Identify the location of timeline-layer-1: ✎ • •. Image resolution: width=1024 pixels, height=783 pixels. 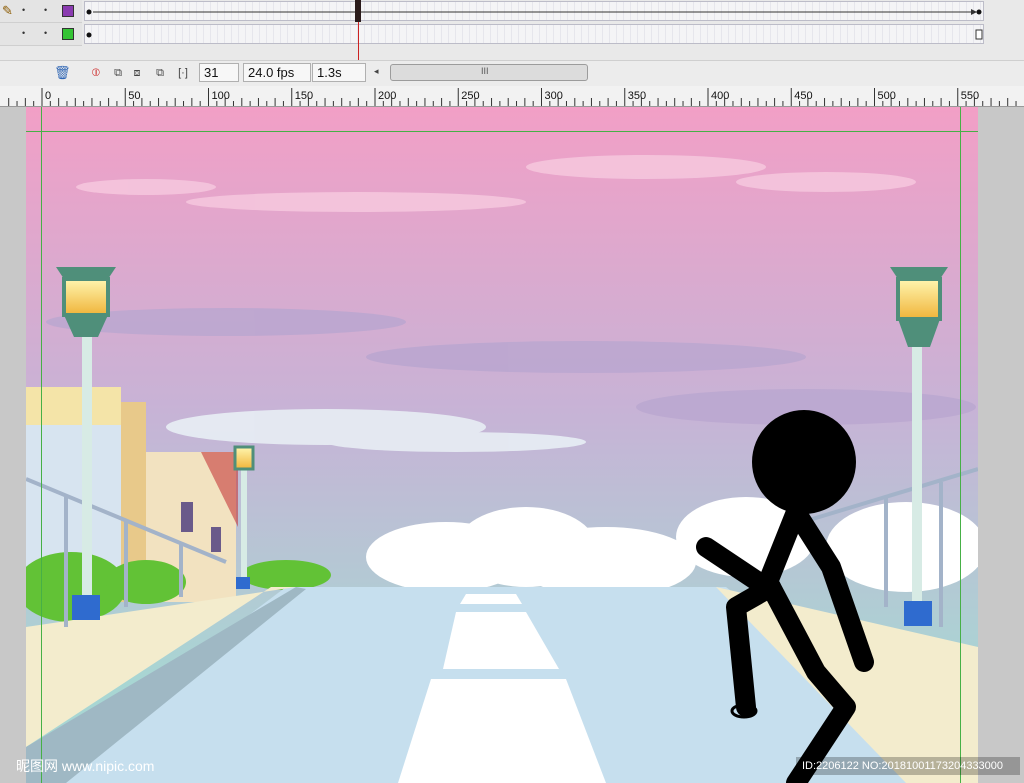
(512, 11).